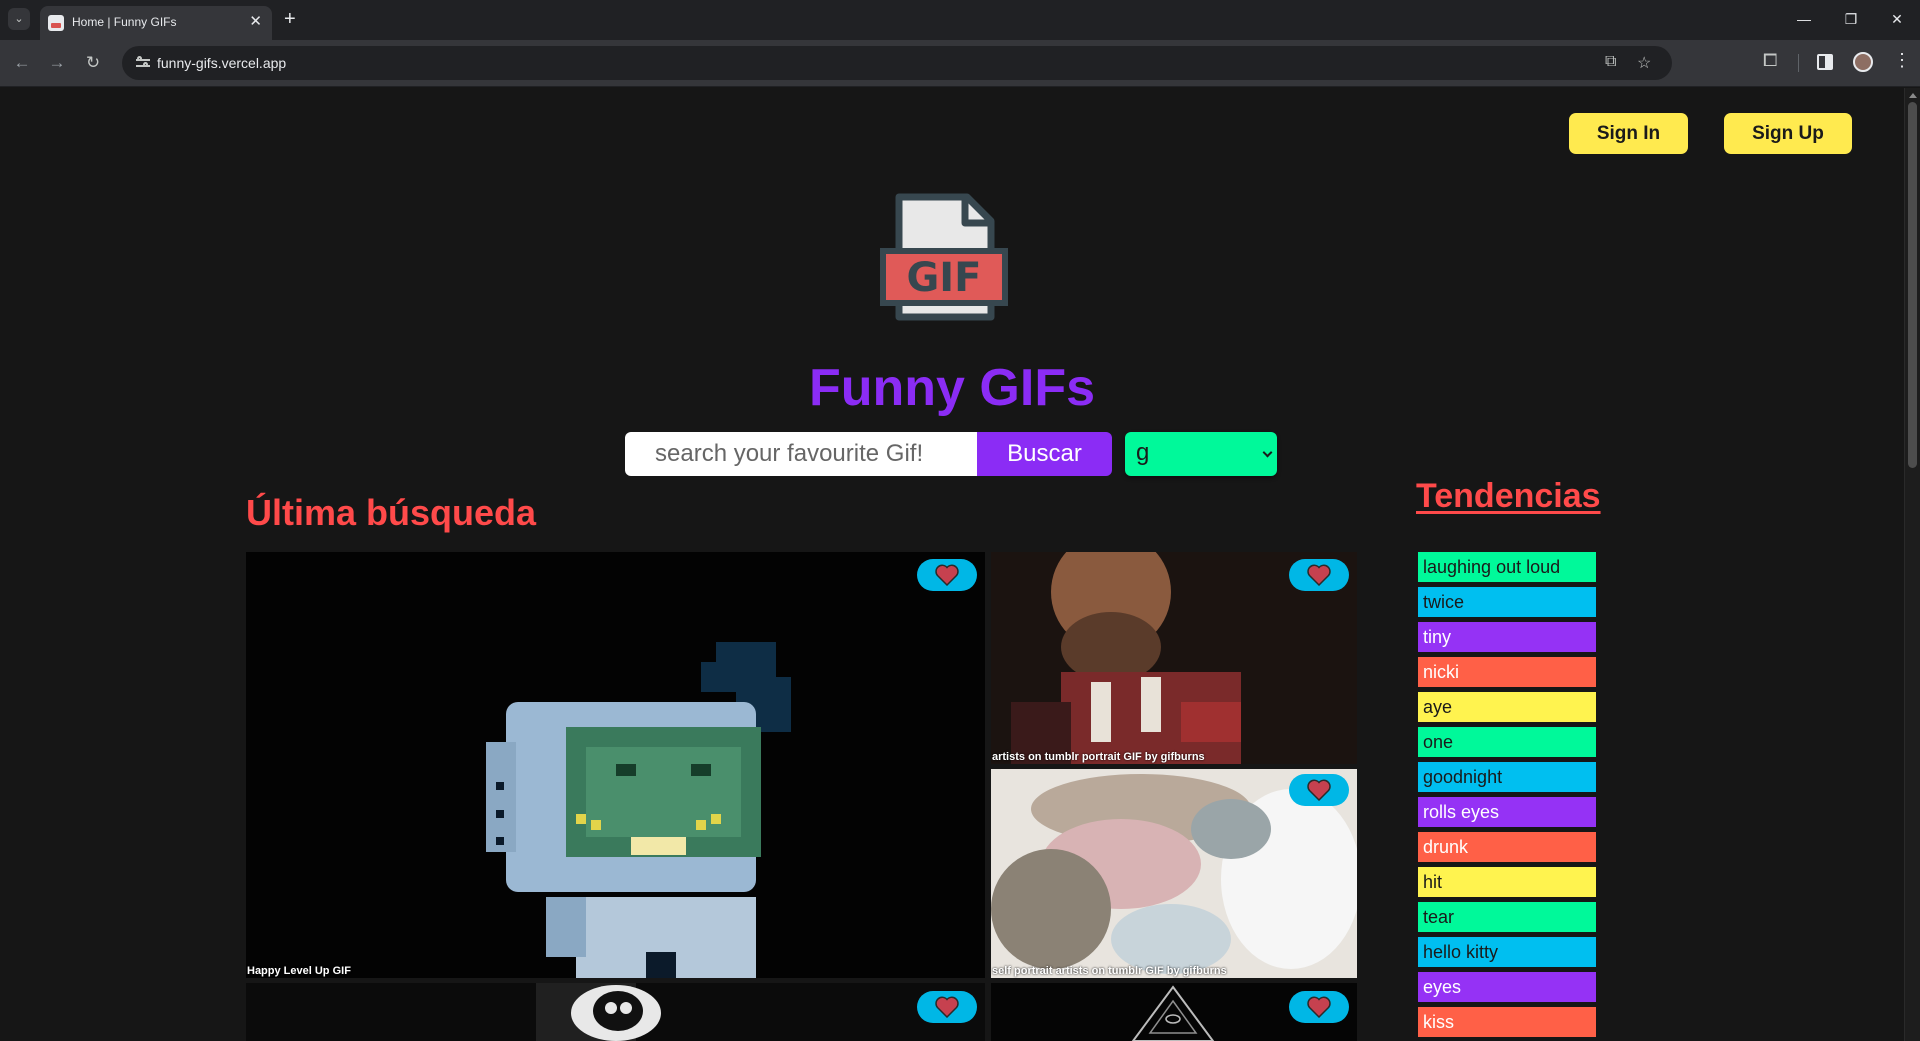  I want to click on trend-item: hit, so click(1507, 882).